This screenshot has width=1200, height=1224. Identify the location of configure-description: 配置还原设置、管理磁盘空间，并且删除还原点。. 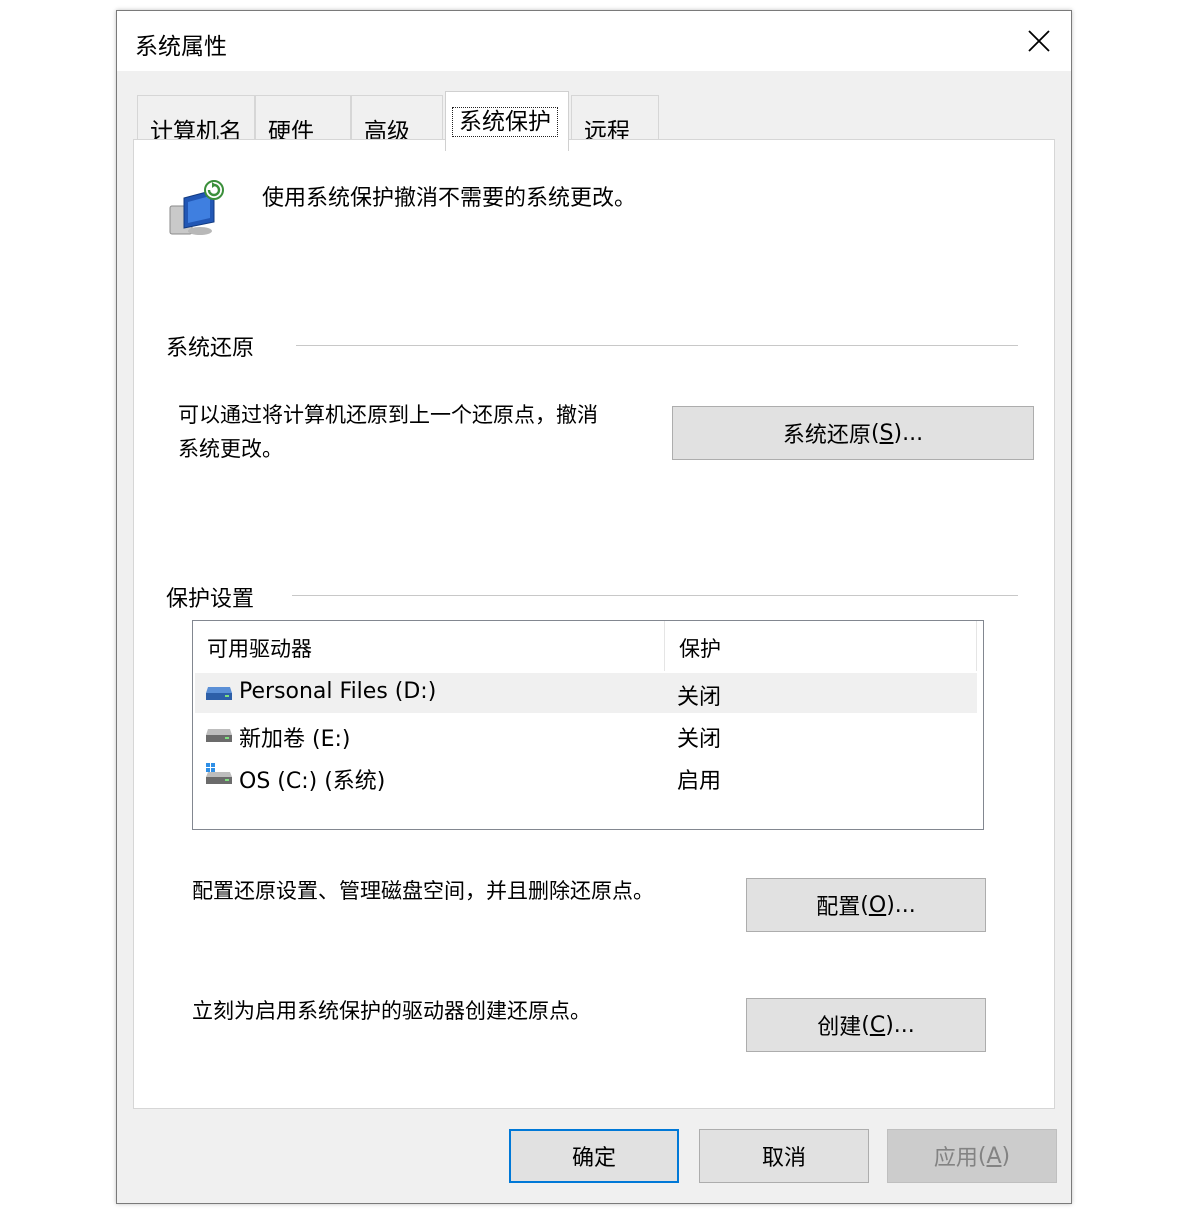
(423, 891).